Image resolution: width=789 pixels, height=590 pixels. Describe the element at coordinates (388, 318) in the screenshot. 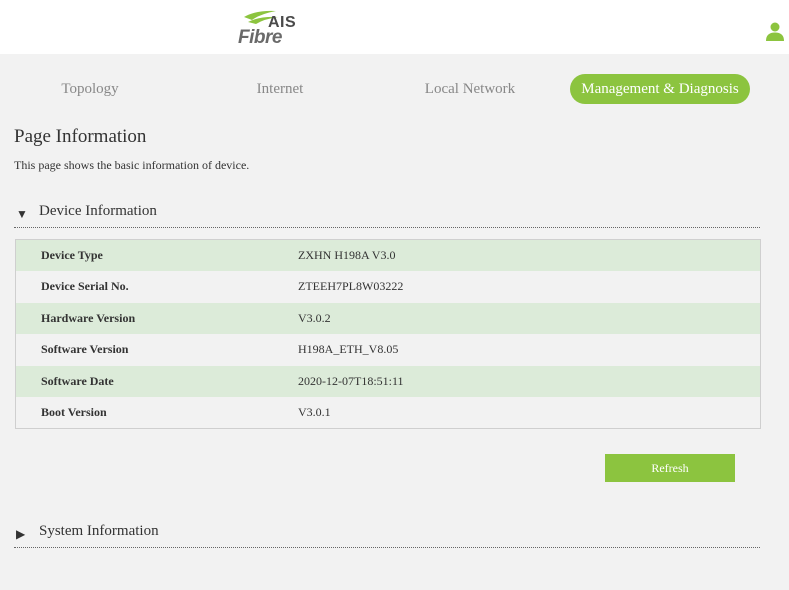

I see `table-row: Hardware Version V3.0.2` at that location.